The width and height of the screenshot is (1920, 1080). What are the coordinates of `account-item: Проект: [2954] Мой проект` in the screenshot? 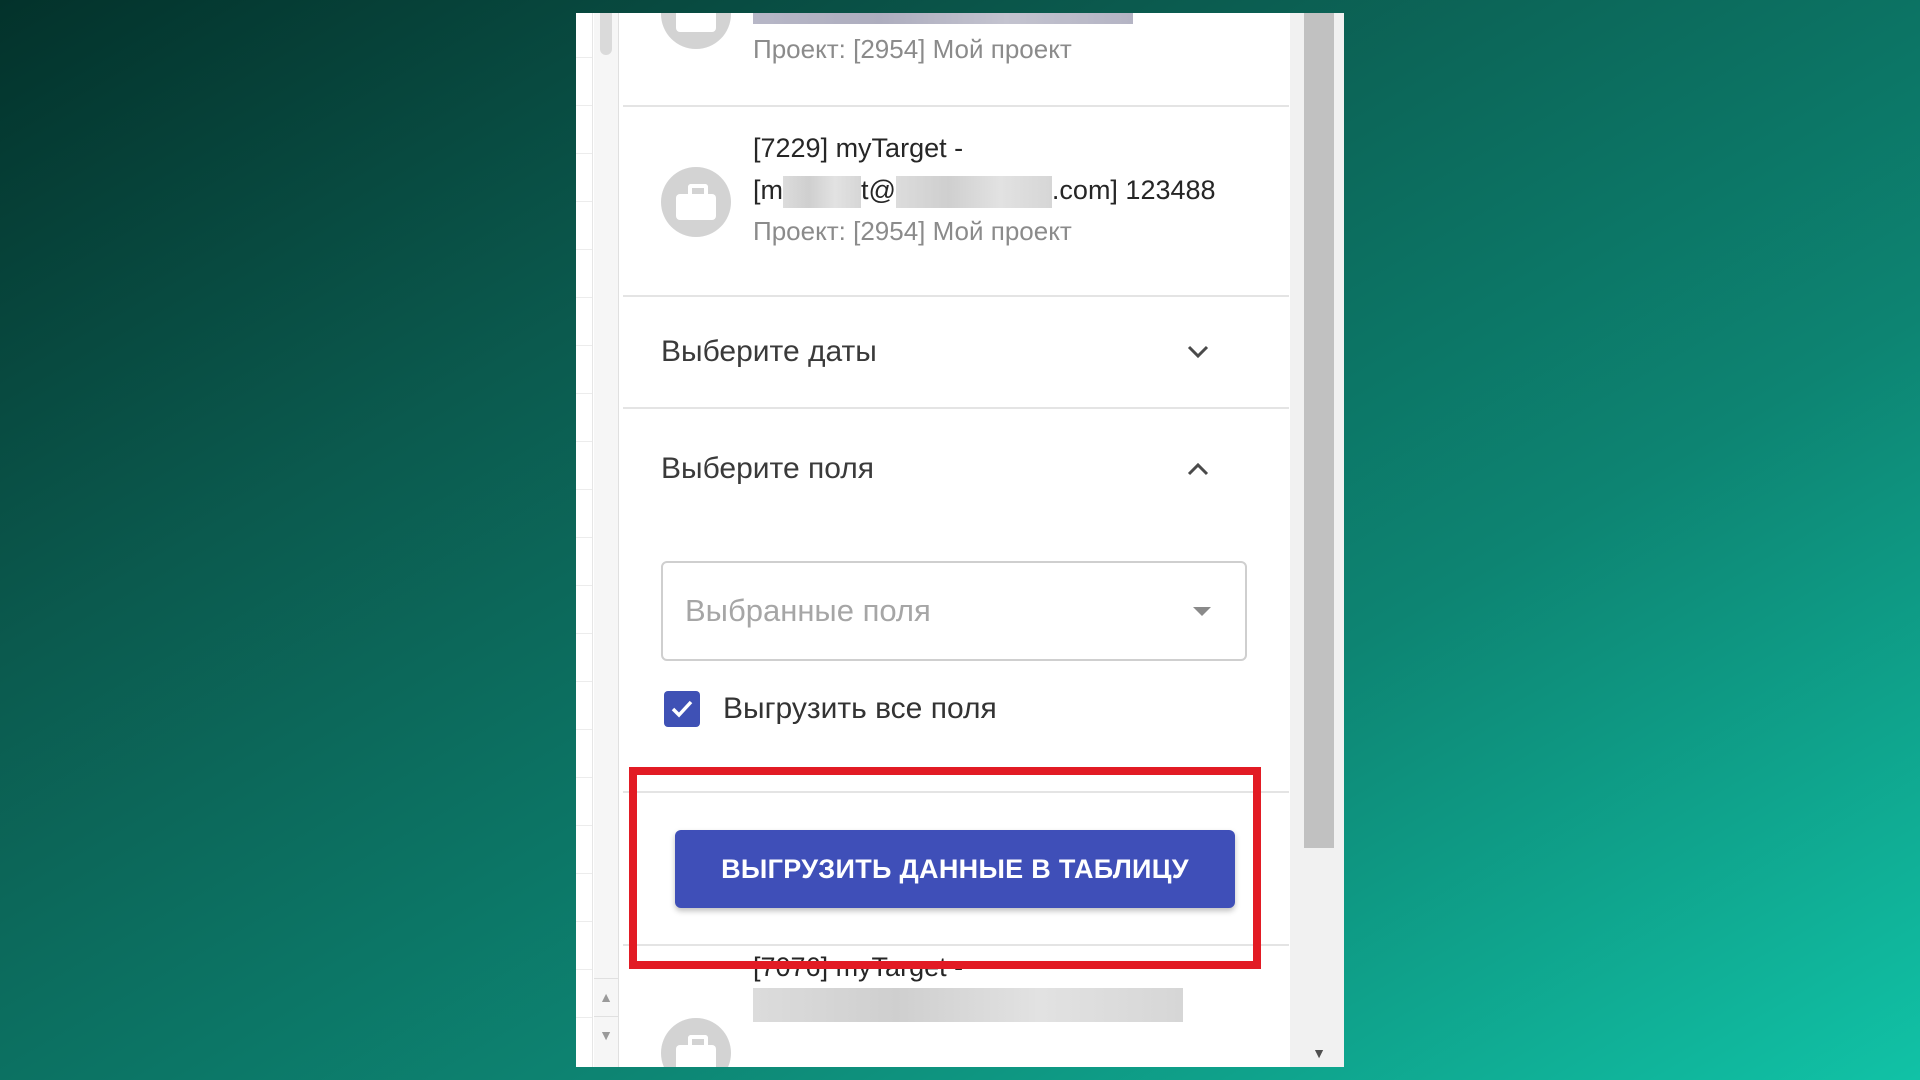 It's located at (956, 60).